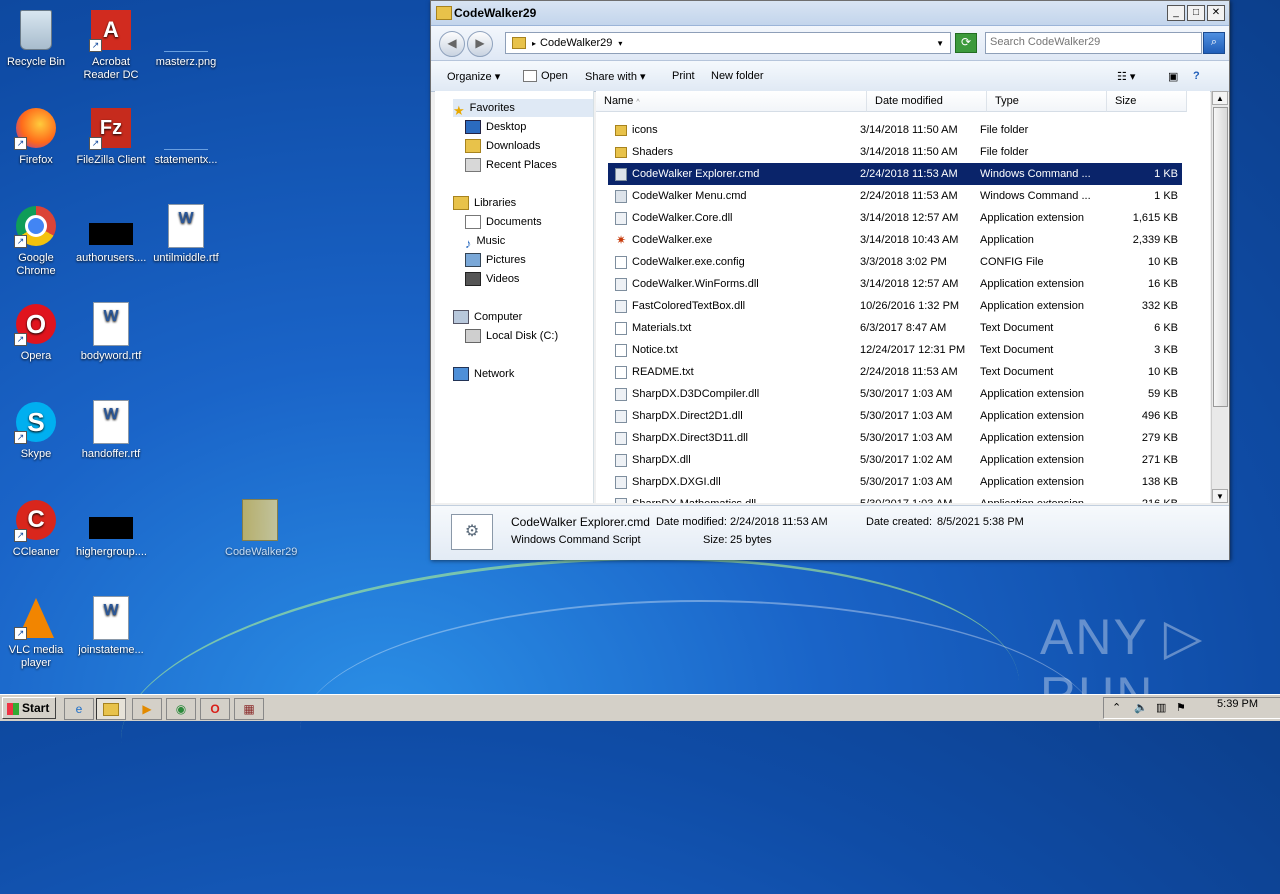 This screenshot has width=1280, height=894. I want to click on nav-libraries: Libraries, so click(523, 203).